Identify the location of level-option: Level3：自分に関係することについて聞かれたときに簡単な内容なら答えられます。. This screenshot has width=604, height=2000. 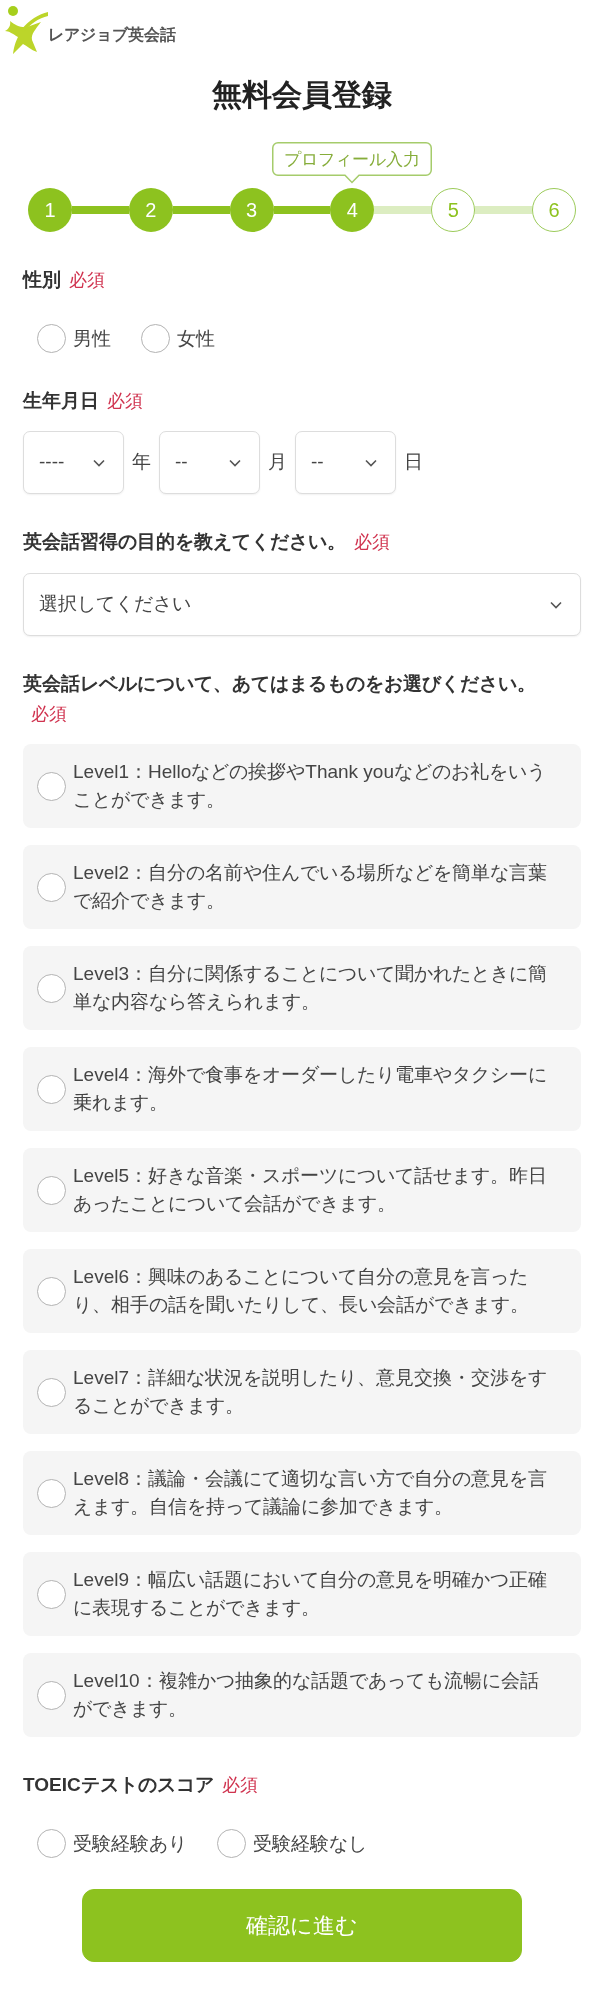
(302, 988).